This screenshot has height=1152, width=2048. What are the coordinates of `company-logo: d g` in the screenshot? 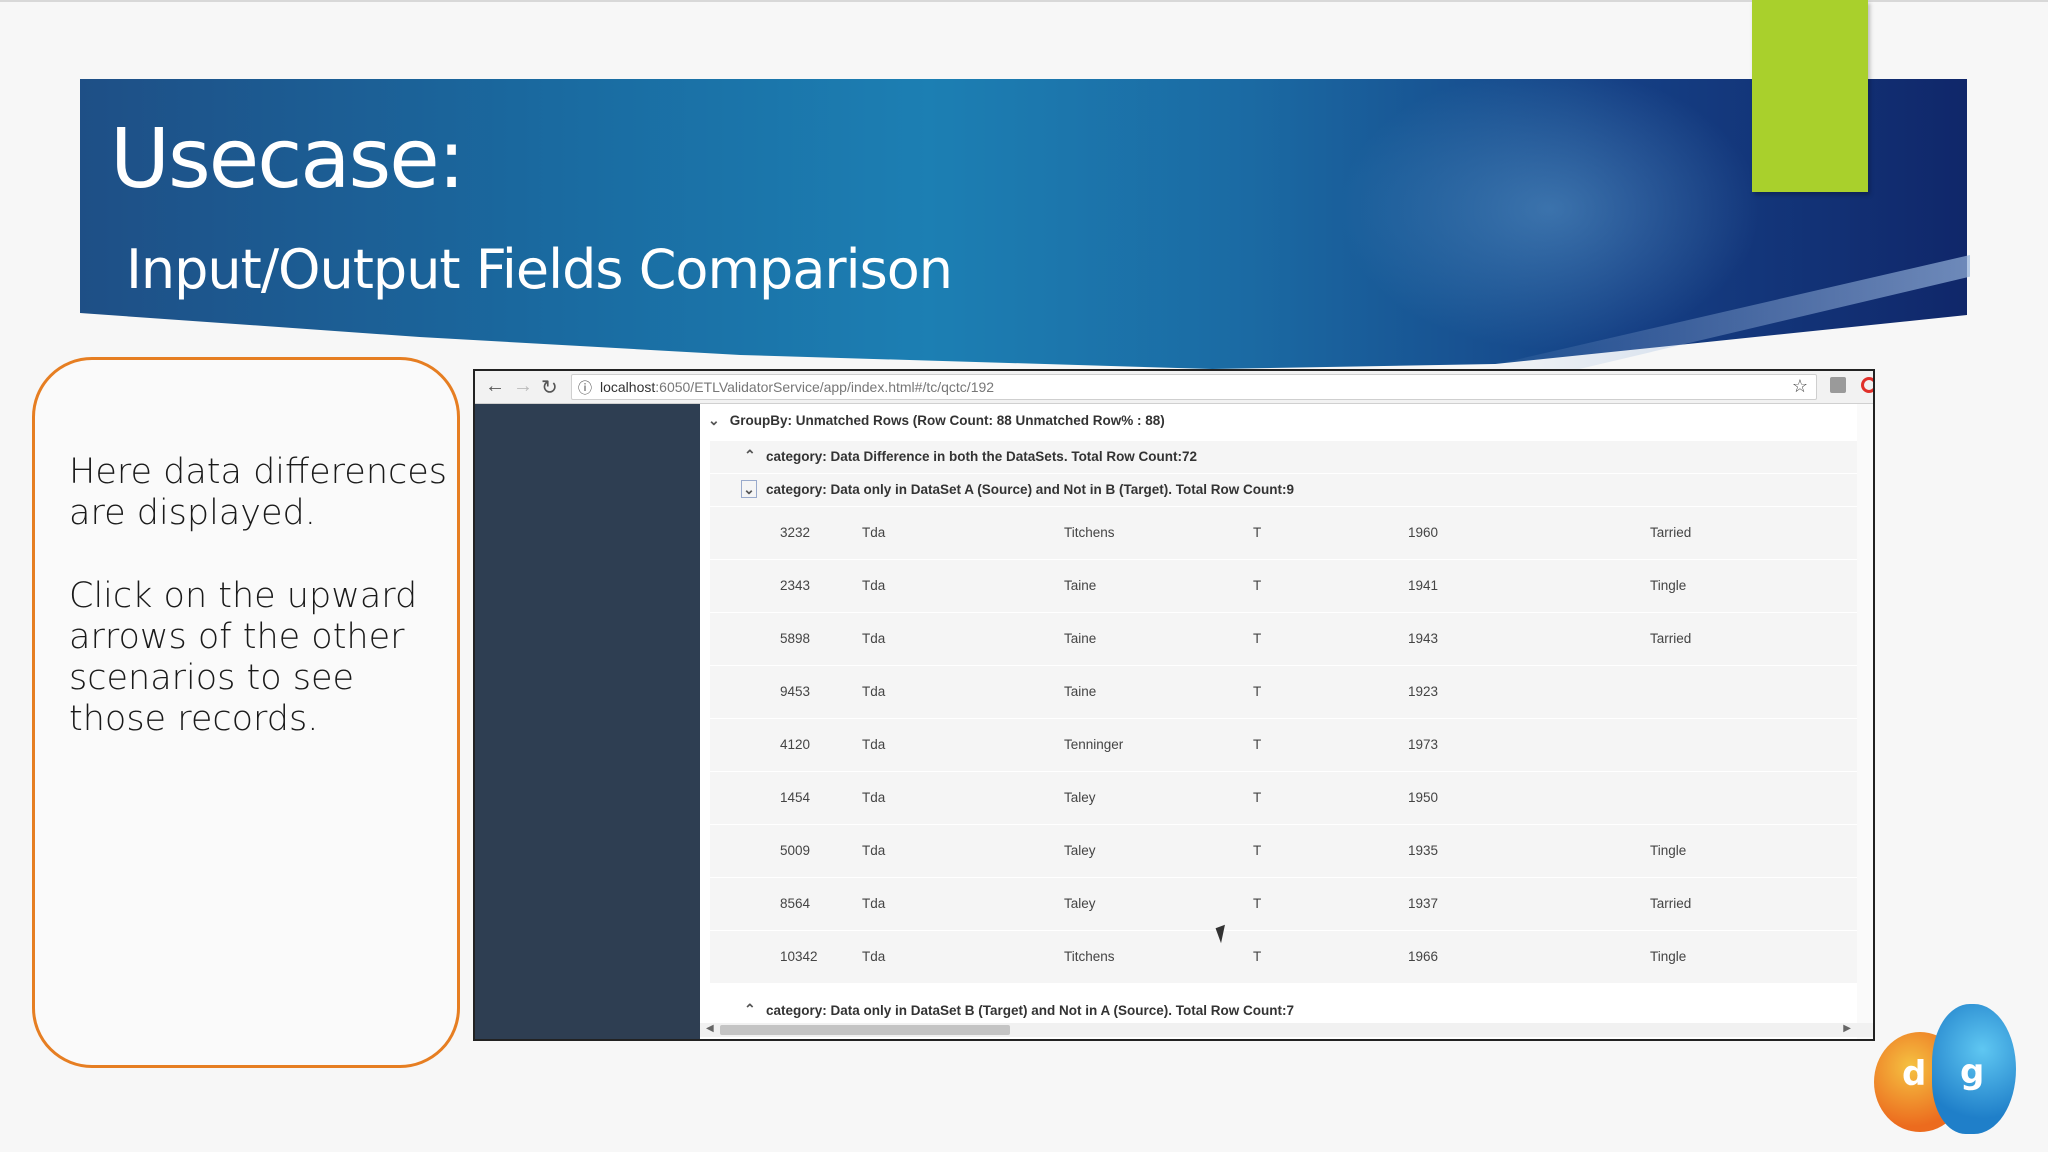 It's located at (1945, 1072).